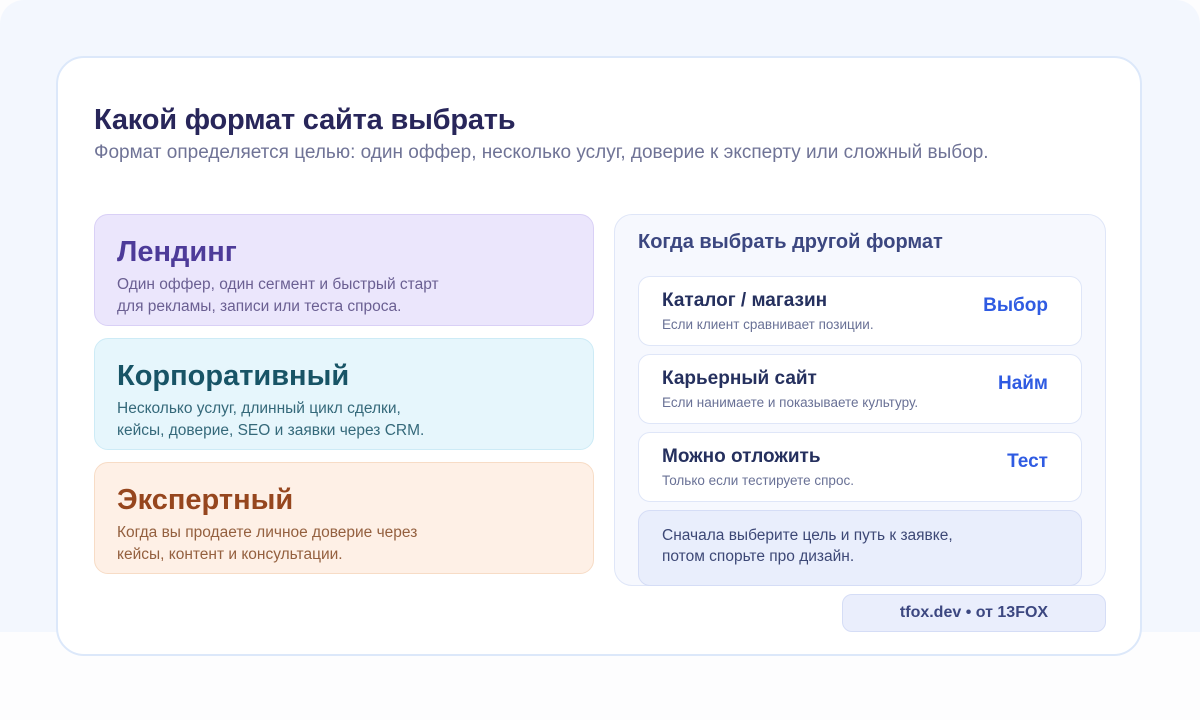  Describe the element at coordinates (267, 532) in the screenshot. I see `format-description-line: Когда вы продаете личное доверие через` at that location.